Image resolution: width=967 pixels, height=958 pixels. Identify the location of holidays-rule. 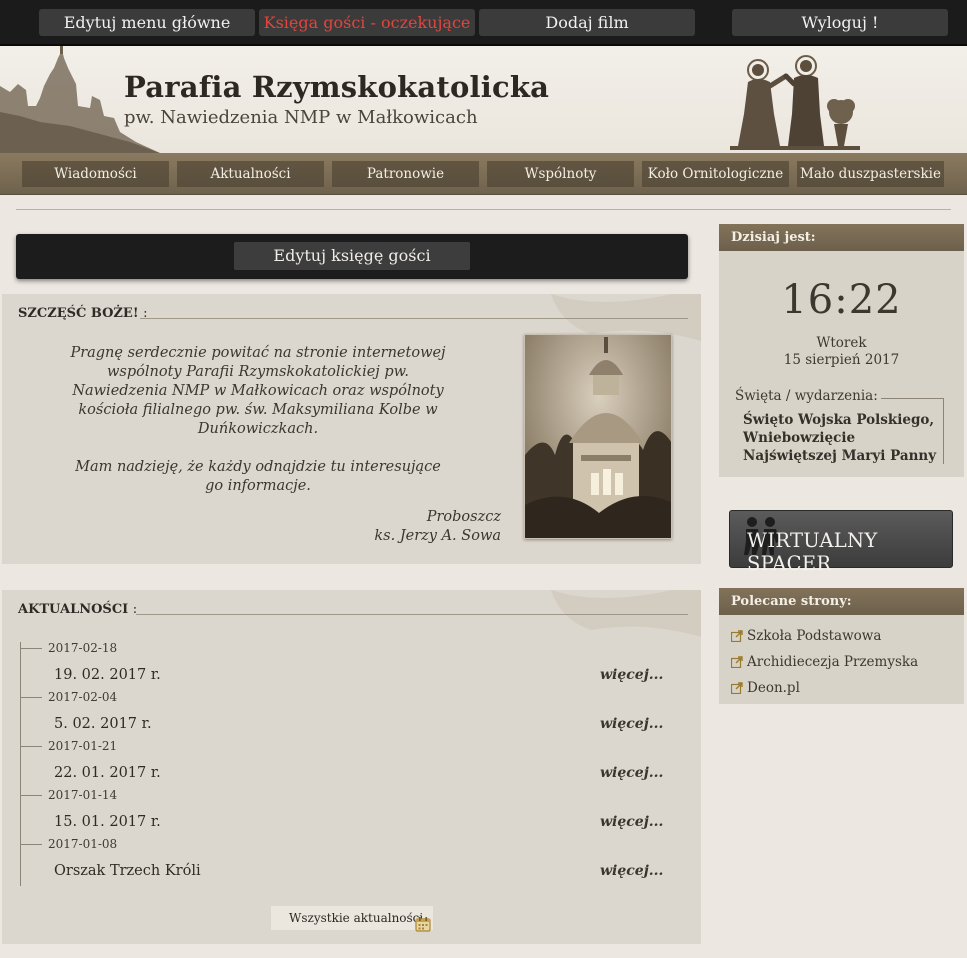
(912, 398).